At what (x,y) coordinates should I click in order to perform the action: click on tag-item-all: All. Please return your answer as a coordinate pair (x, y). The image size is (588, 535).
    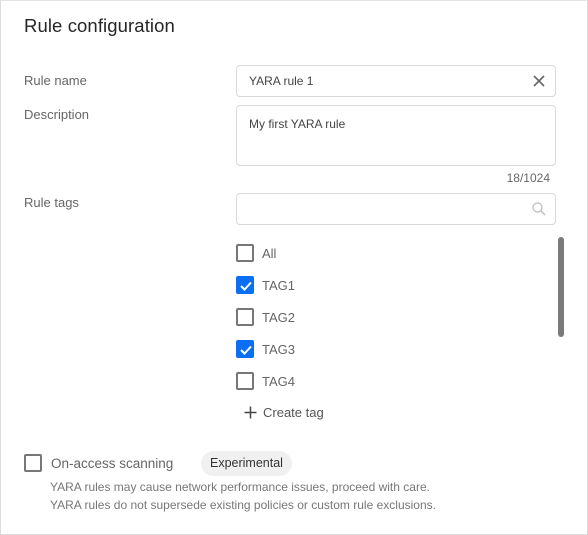
    Looking at the image, I should click on (256, 253).